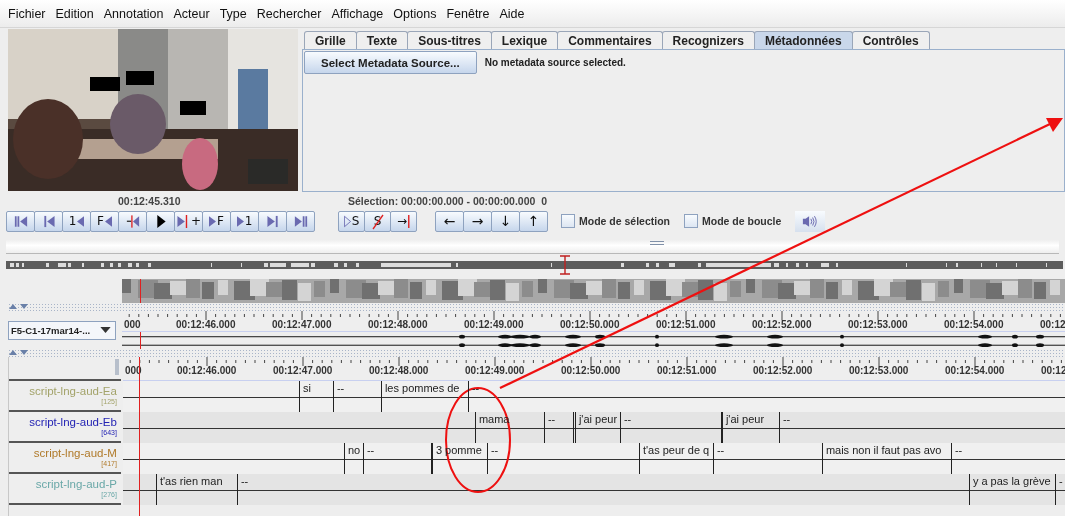  What do you see at coordinates (105, 330) in the screenshot?
I see `dropdown-arrow-icon` at bounding box center [105, 330].